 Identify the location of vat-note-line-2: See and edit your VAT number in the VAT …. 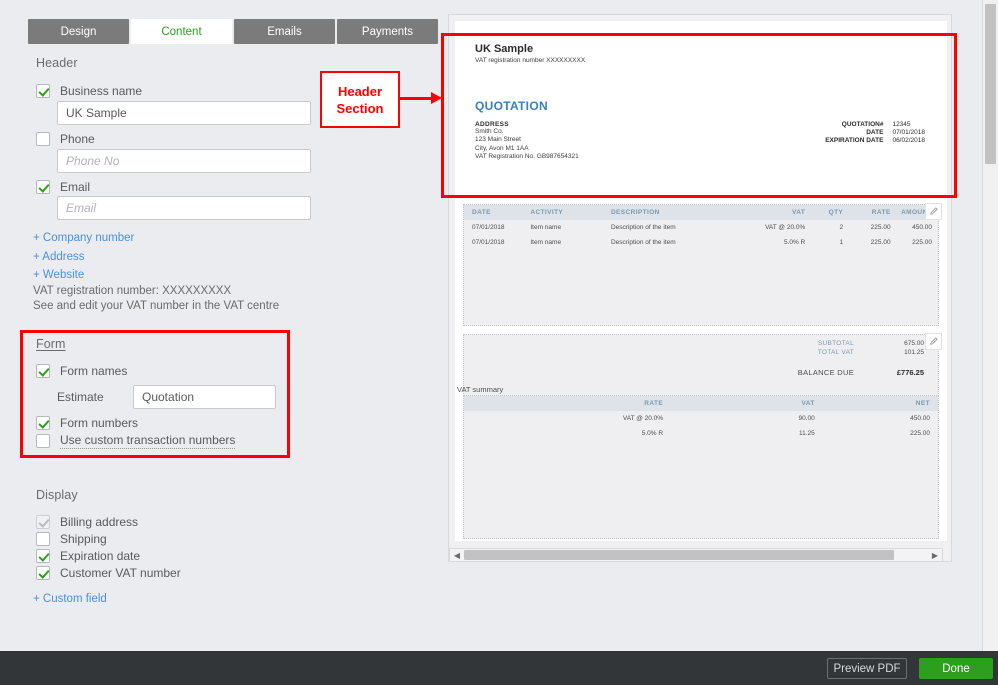
(156, 306).